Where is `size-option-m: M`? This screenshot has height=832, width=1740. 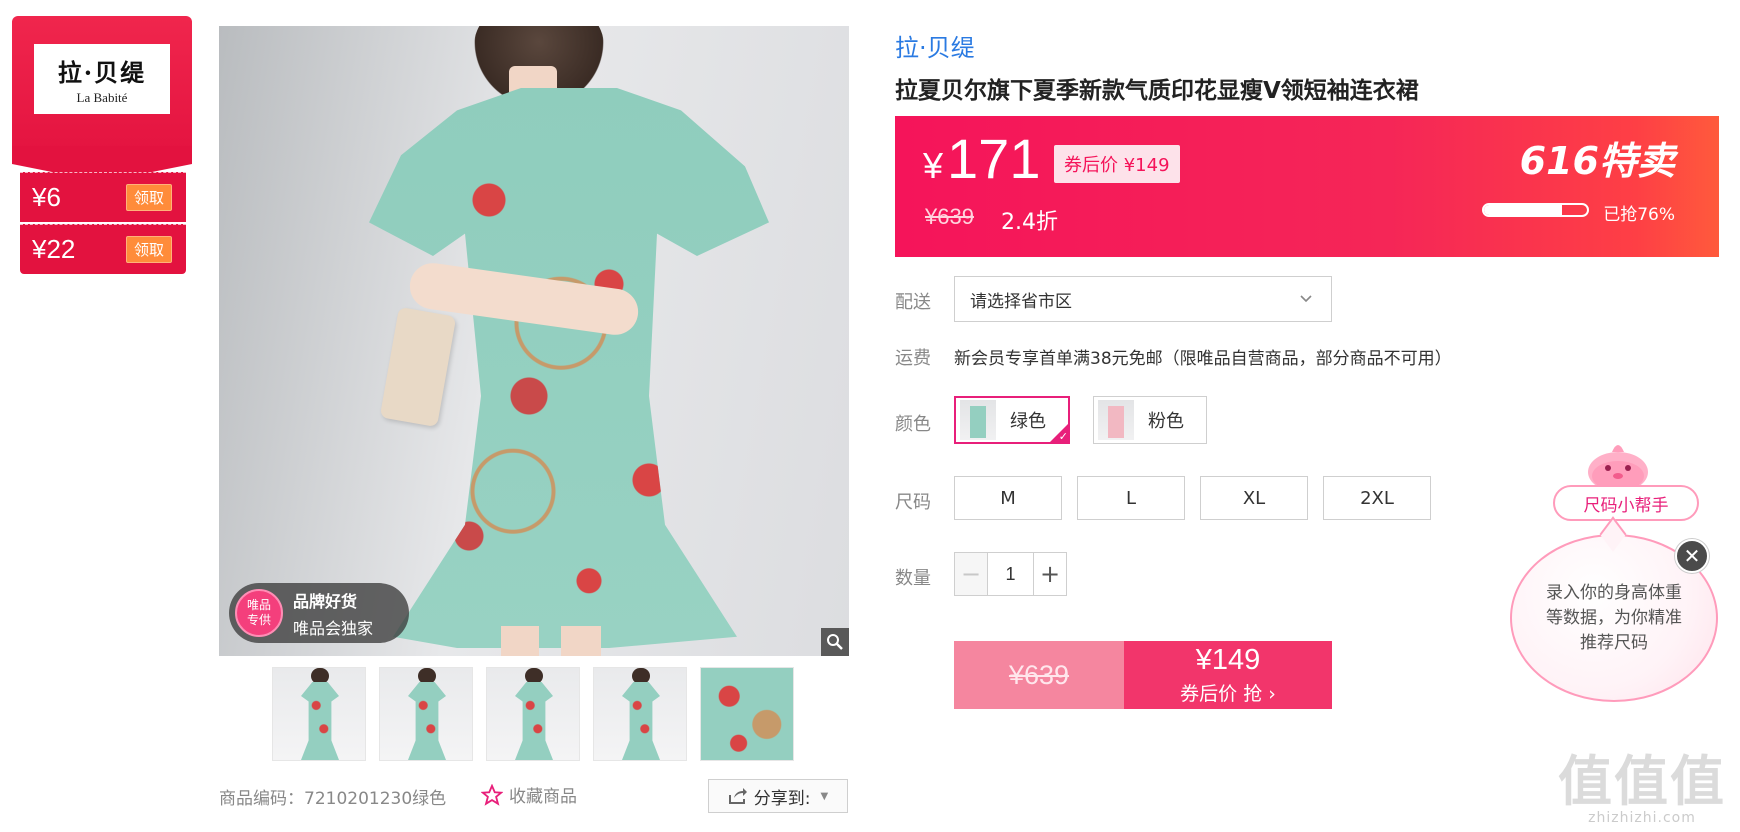 size-option-m: M is located at coordinates (1008, 498).